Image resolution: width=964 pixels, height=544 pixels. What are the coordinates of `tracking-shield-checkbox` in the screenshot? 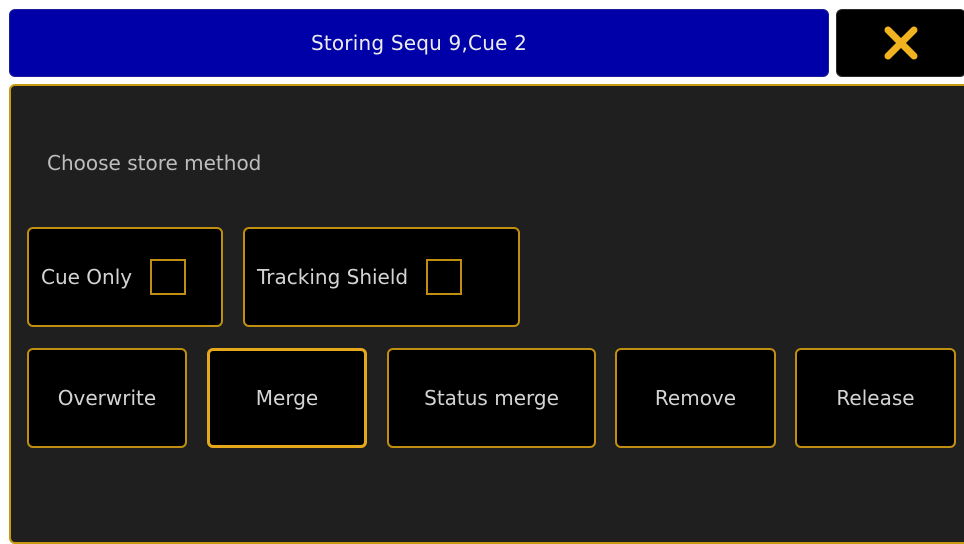 It's located at (444, 277).